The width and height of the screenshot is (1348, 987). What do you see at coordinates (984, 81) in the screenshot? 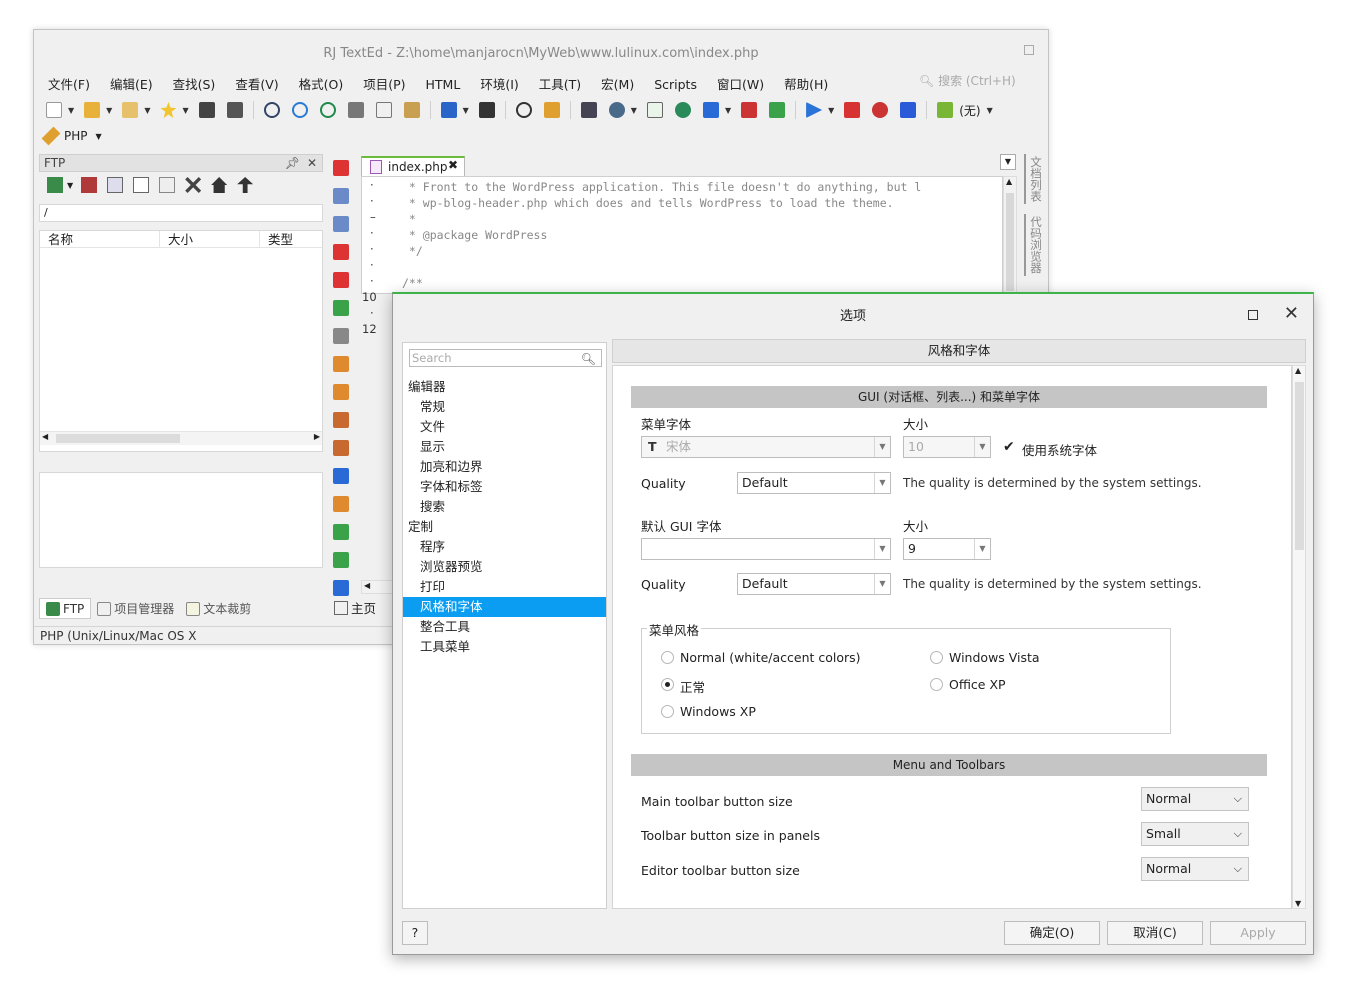
I see `menu-search-box: 🔍︎ 搜索 (Ctrl+H)` at bounding box center [984, 81].